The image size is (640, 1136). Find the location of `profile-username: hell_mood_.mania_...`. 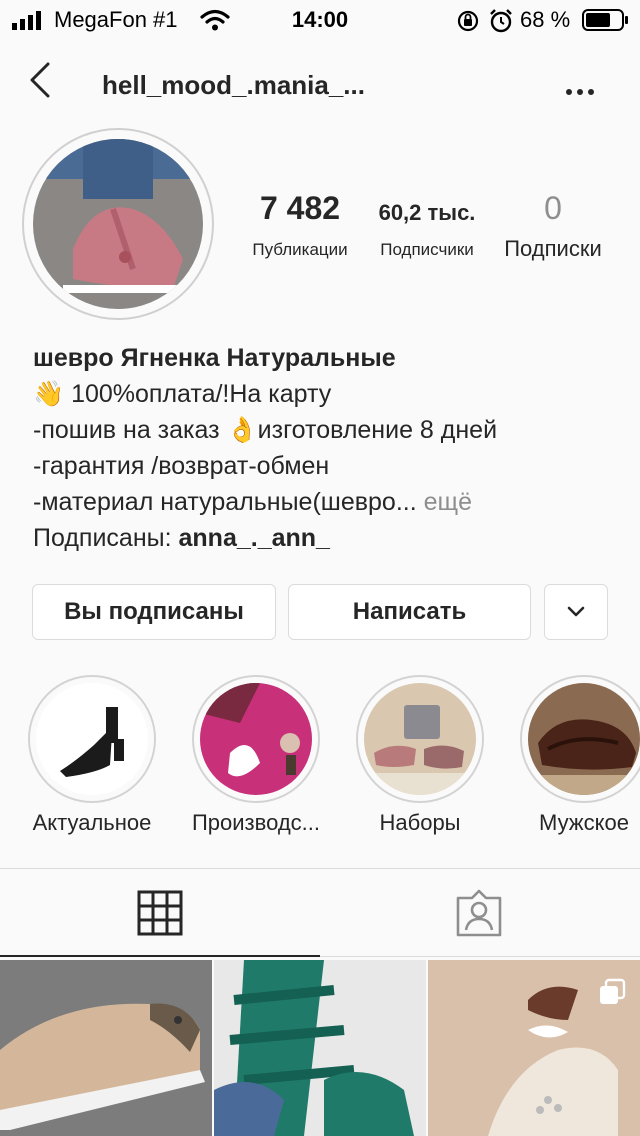

profile-username: hell_mood_.mania_... is located at coordinates (233, 85).